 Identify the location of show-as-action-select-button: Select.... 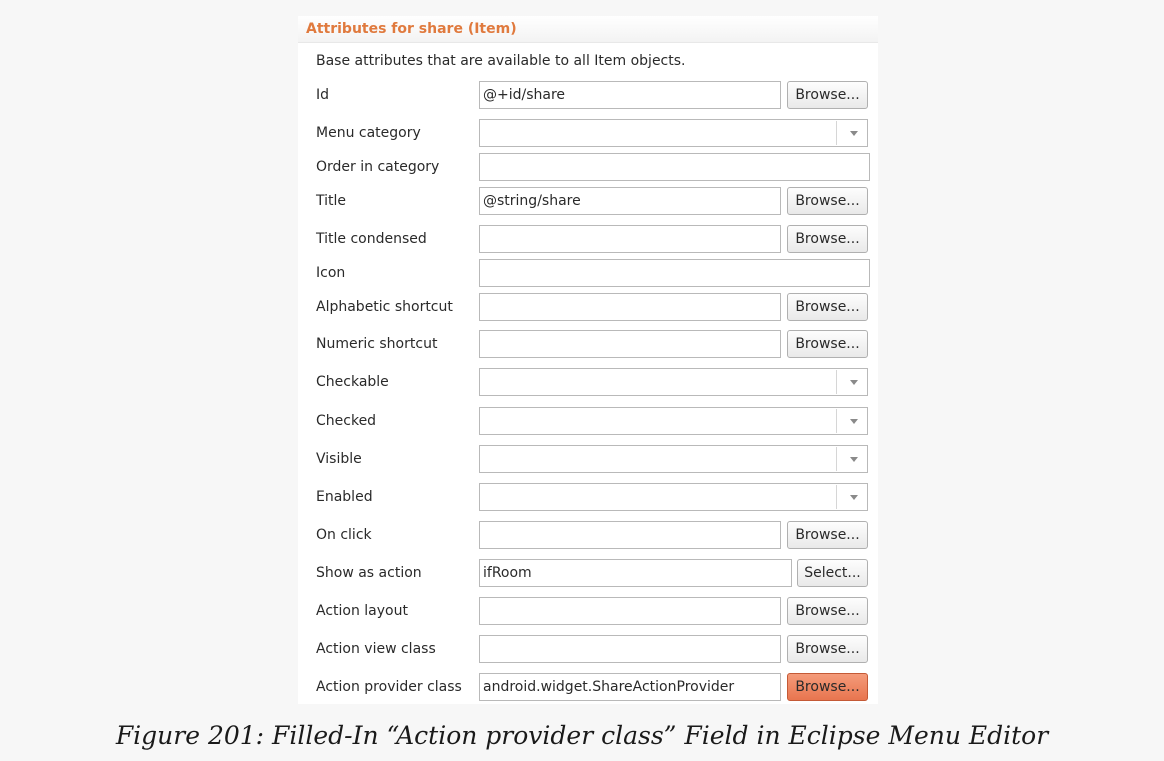
(832, 573).